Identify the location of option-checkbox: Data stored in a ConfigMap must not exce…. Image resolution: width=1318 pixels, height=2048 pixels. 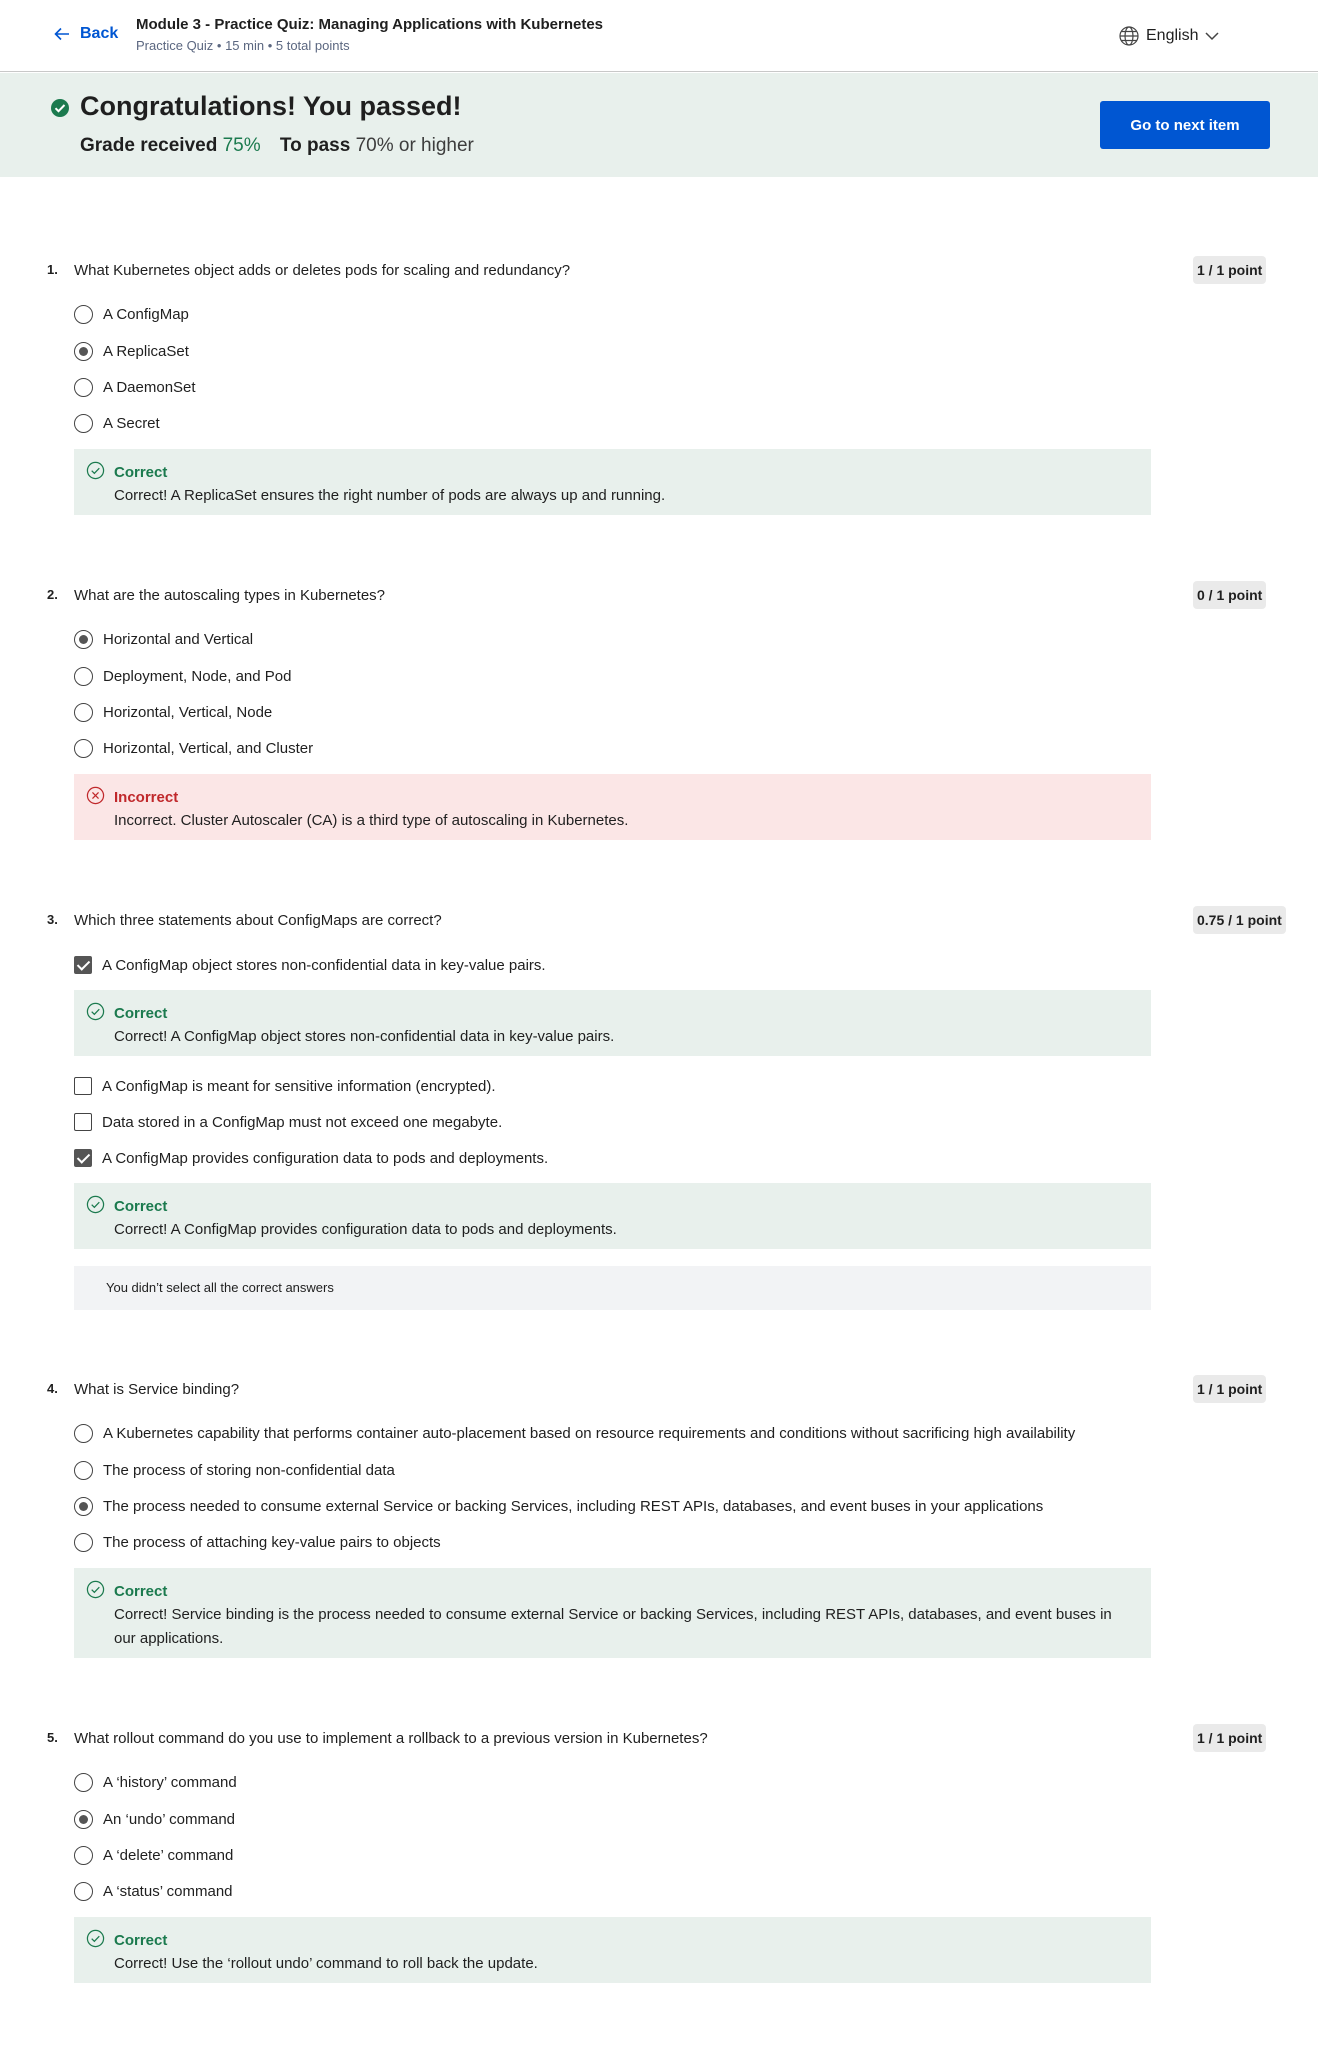
(288, 1122).